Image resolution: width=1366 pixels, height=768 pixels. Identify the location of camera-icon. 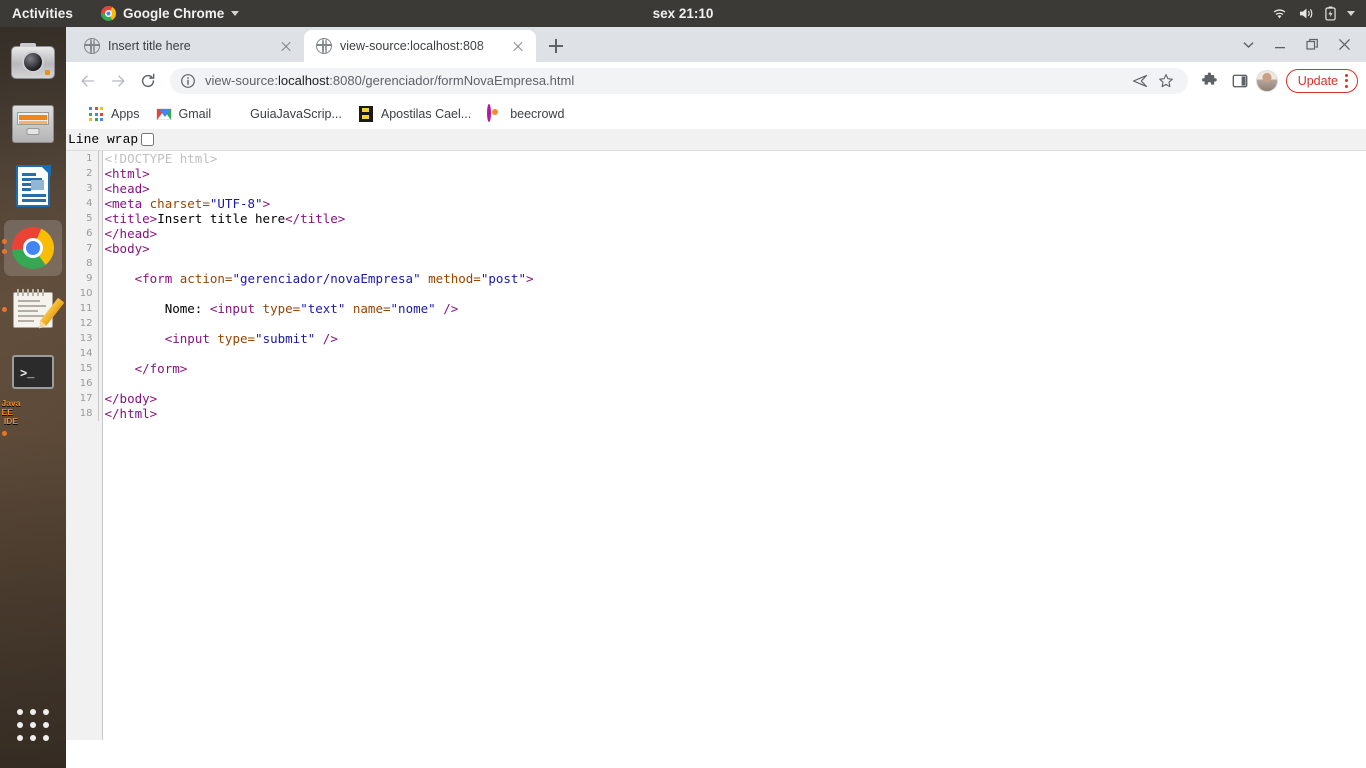
(33, 62).